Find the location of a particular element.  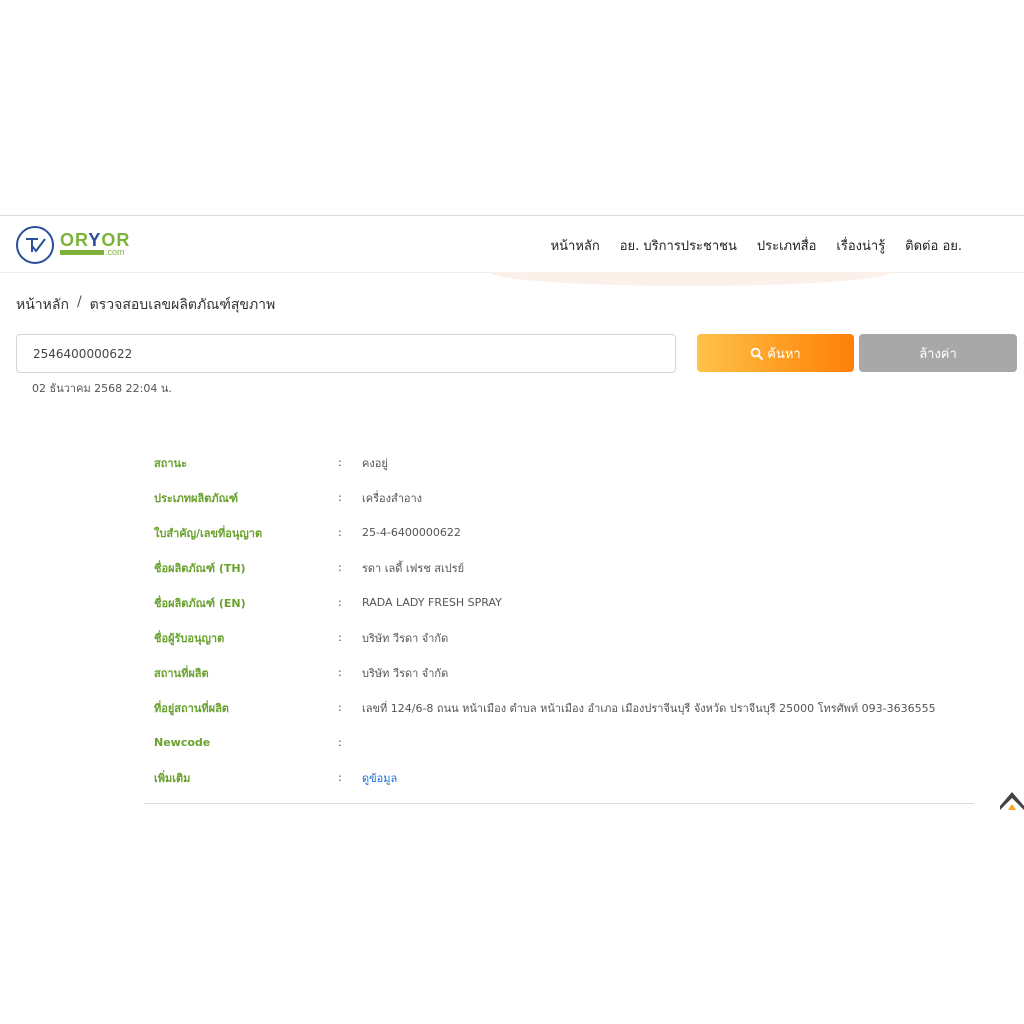

detail-label: ชื่อผลิตภัณฑ์ (EN) is located at coordinates (200, 603).